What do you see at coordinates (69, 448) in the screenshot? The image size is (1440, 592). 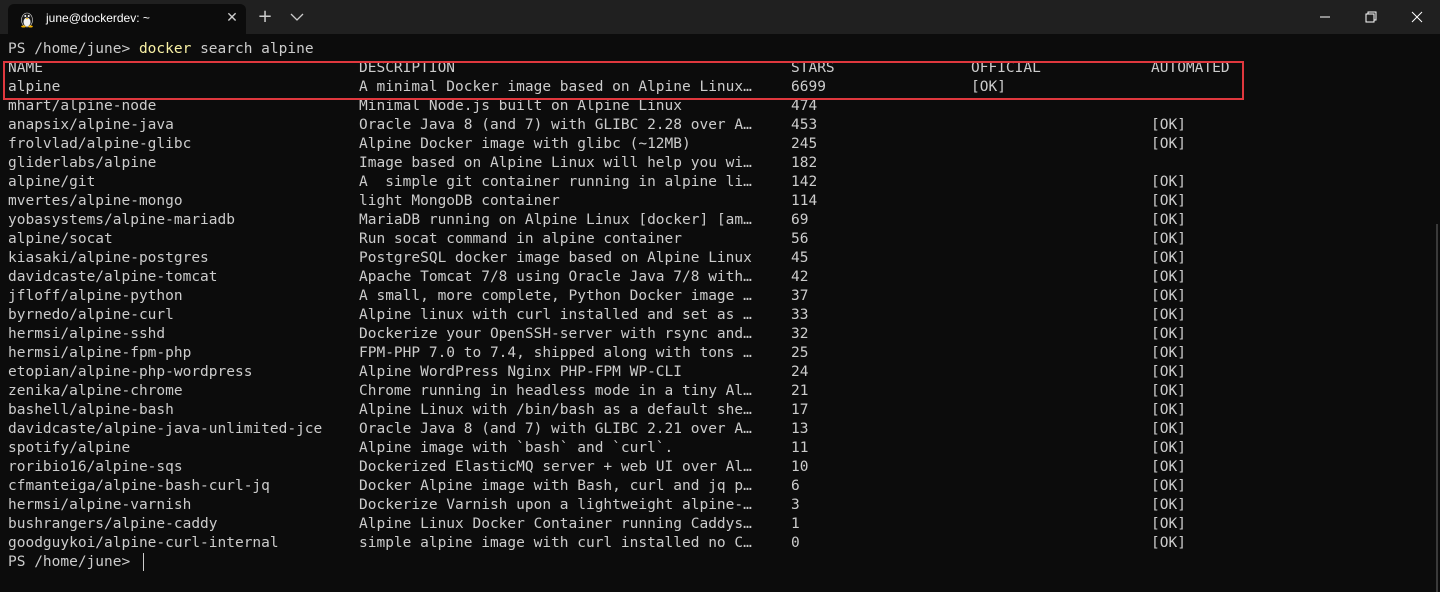 I see `row-name: spotify/alpine` at bounding box center [69, 448].